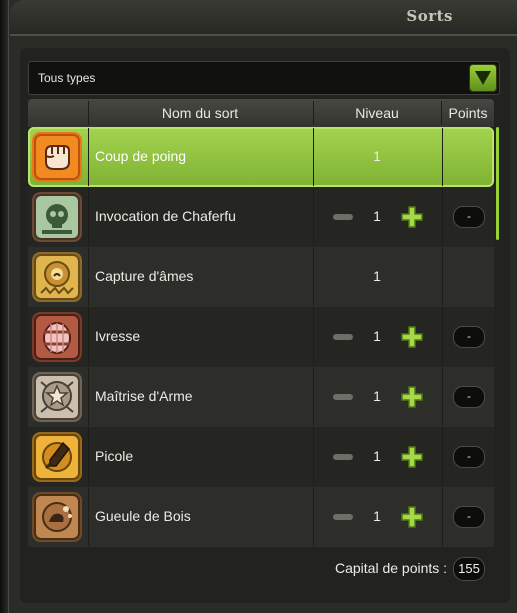 Image resolution: width=517 pixels, height=613 pixels. Describe the element at coordinates (144, 276) in the screenshot. I see `spell-name: Capture d'âmes` at that location.